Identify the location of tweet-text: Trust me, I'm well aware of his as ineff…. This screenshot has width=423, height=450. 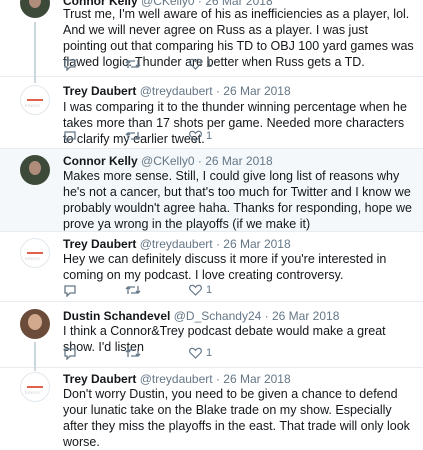
(238, 38).